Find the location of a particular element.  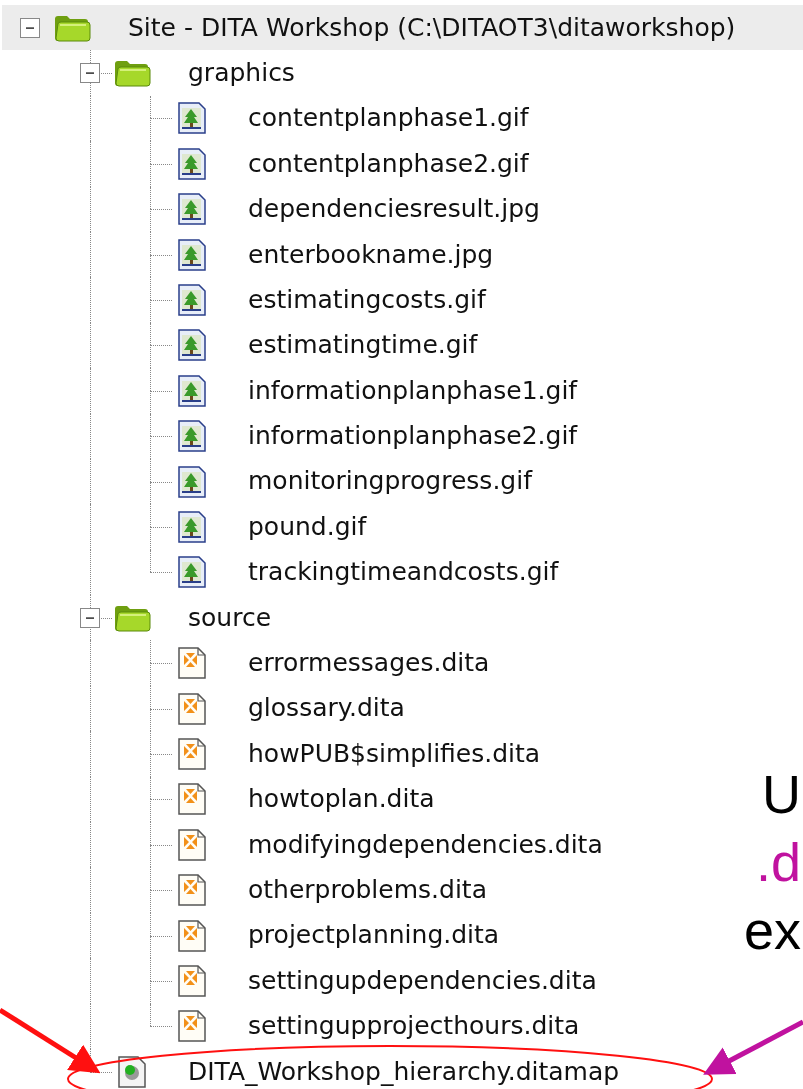

tree-label: contentplanphase2.gif is located at coordinates (389, 163).